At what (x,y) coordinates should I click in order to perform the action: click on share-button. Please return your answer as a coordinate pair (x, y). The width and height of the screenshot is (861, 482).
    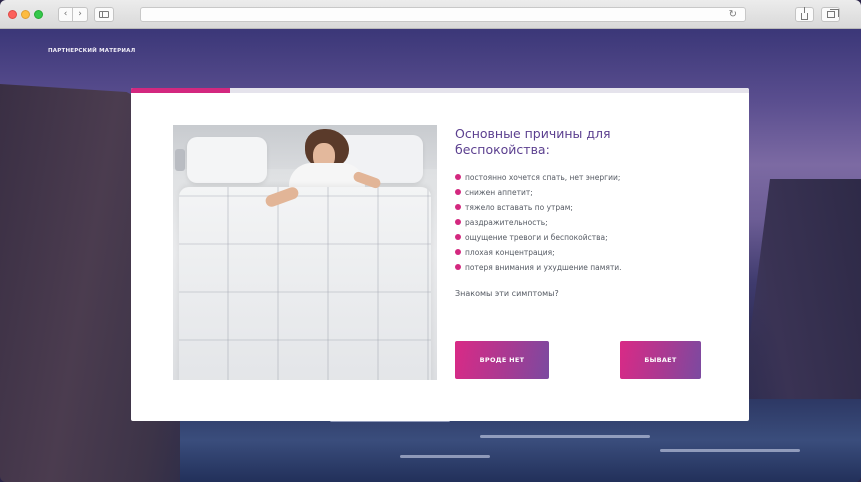
    Looking at the image, I should click on (804, 14).